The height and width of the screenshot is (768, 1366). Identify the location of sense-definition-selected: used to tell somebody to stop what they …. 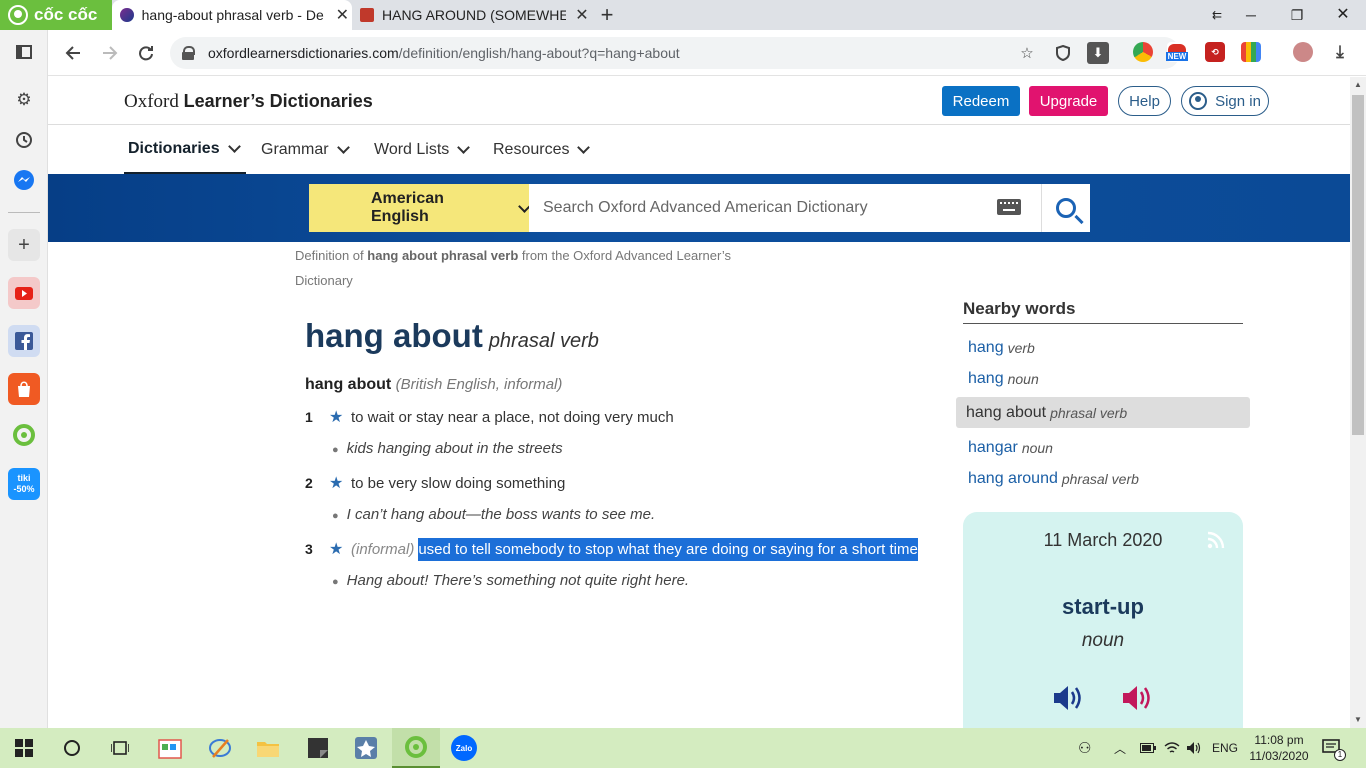
(668, 549).